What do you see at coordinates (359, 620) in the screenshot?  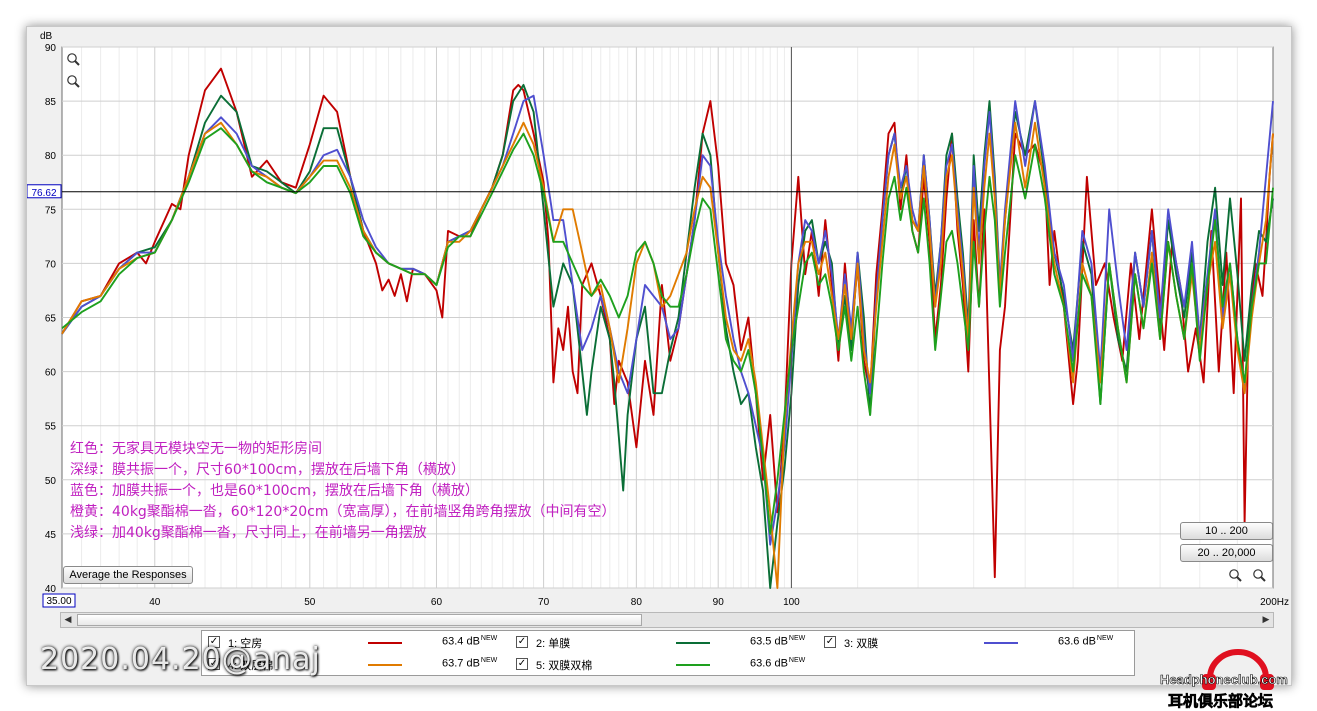 I see `scroll-thumb` at bounding box center [359, 620].